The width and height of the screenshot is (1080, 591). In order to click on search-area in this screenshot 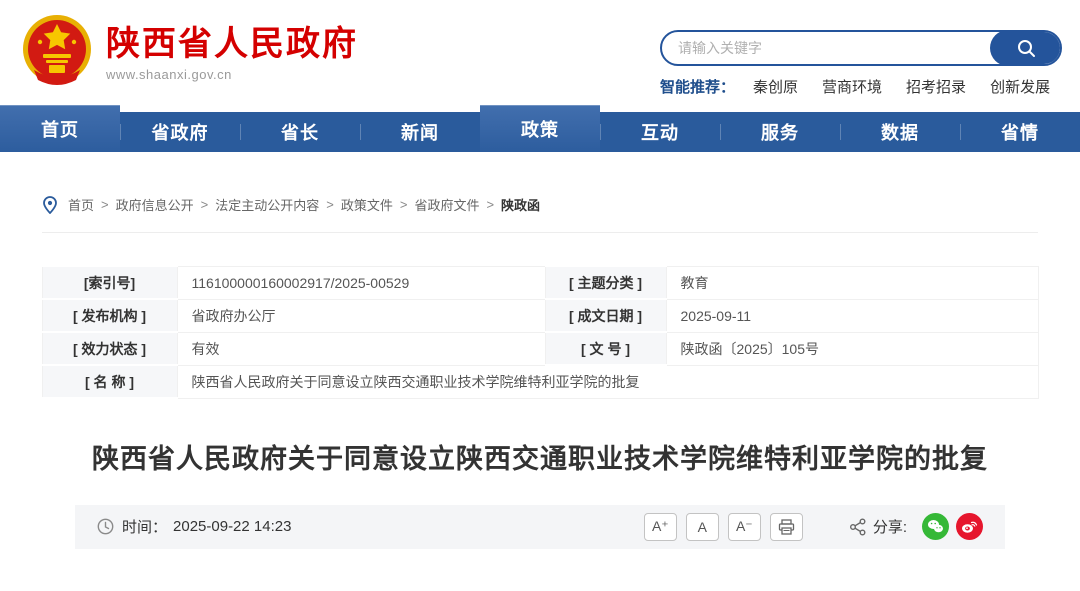, I will do `click(861, 48)`.